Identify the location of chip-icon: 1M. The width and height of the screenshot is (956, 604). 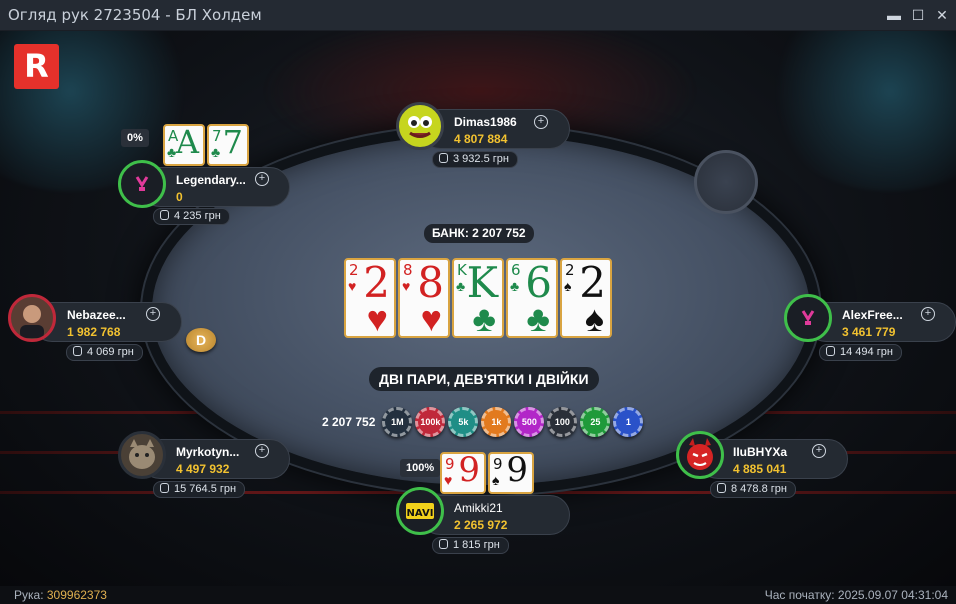
(397, 422).